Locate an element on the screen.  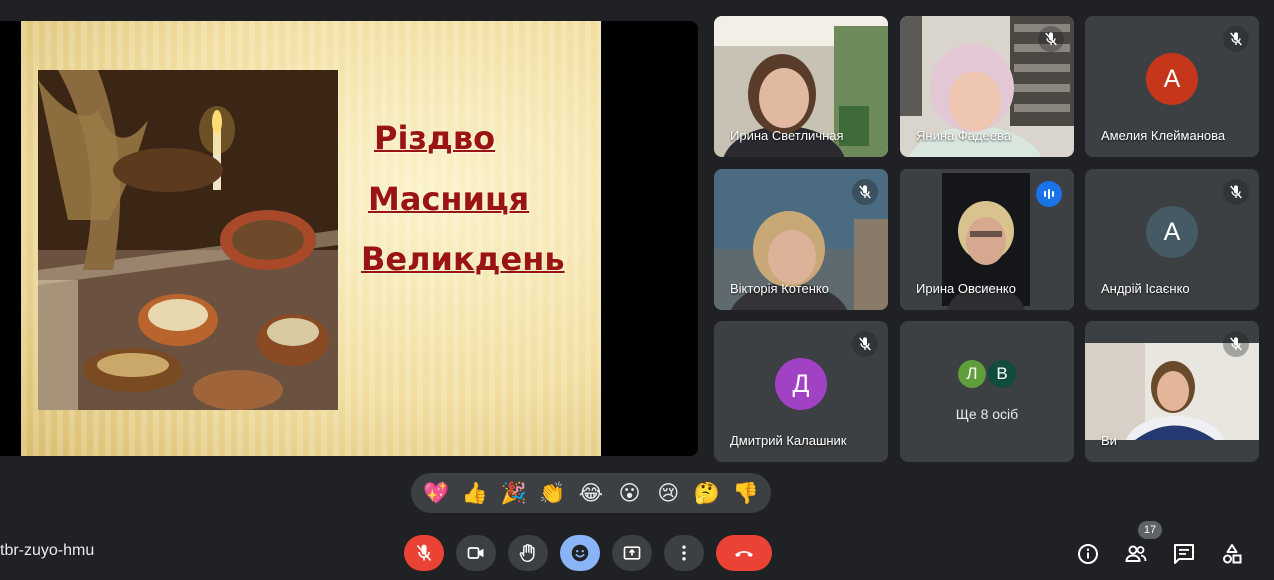
chat-button is located at coordinates (1184, 554).